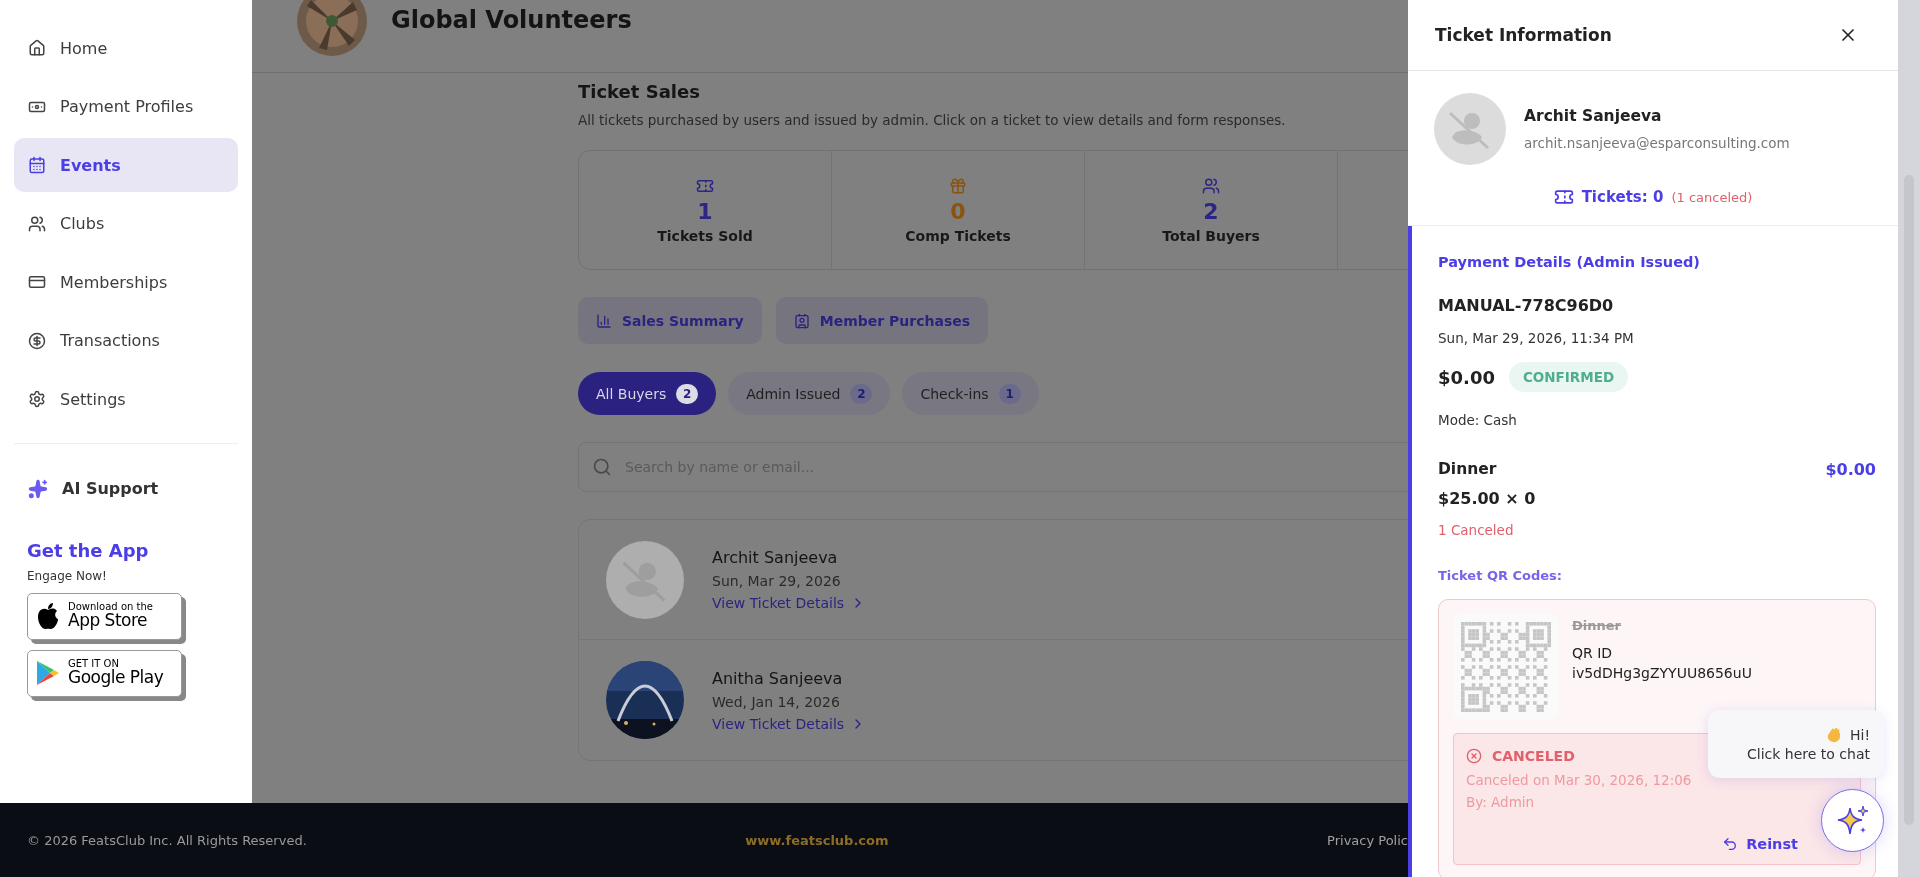 The height and width of the screenshot is (877, 1920). I want to click on nav-item: Transactions, so click(126, 340).